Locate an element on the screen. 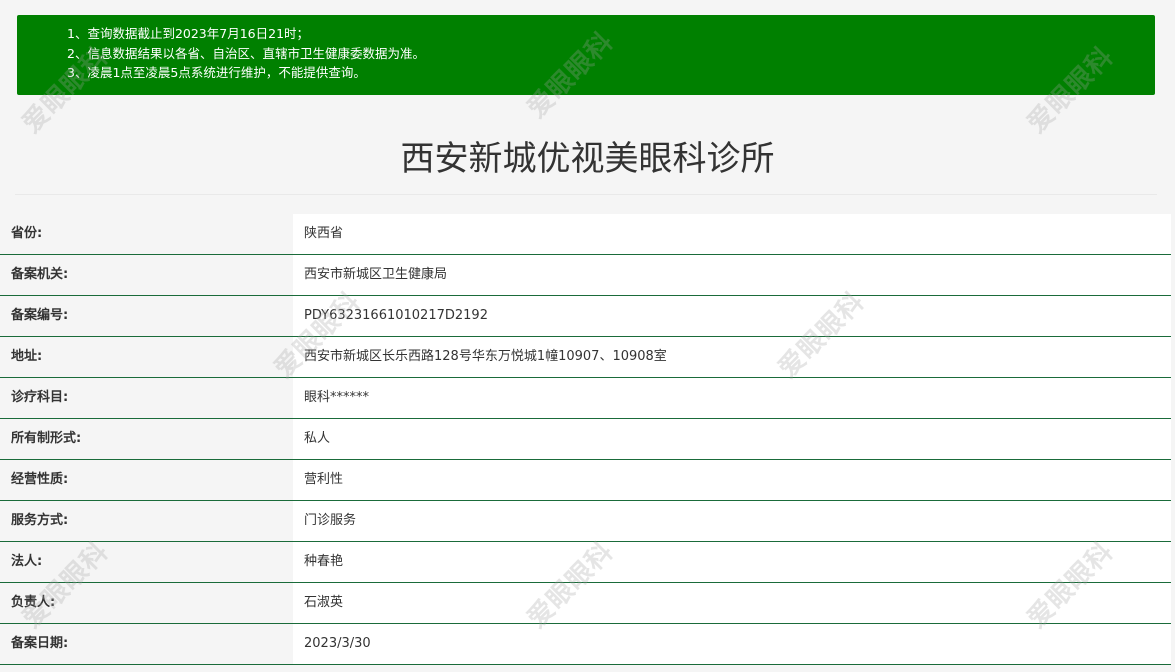 The height and width of the screenshot is (672, 1175). notice-line: 3、凌晨1点至凌晨5点系统进行维护，不能提供查询。 is located at coordinates (216, 72).